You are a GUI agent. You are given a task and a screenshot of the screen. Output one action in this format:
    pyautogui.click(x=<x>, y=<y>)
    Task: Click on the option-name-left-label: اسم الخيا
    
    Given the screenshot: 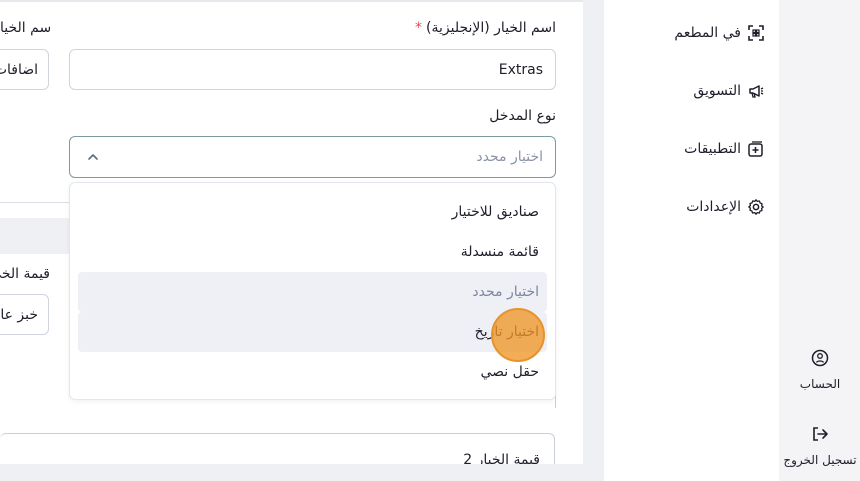 What is the action you would take?
    pyautogui.click(x=25, y=28)
    